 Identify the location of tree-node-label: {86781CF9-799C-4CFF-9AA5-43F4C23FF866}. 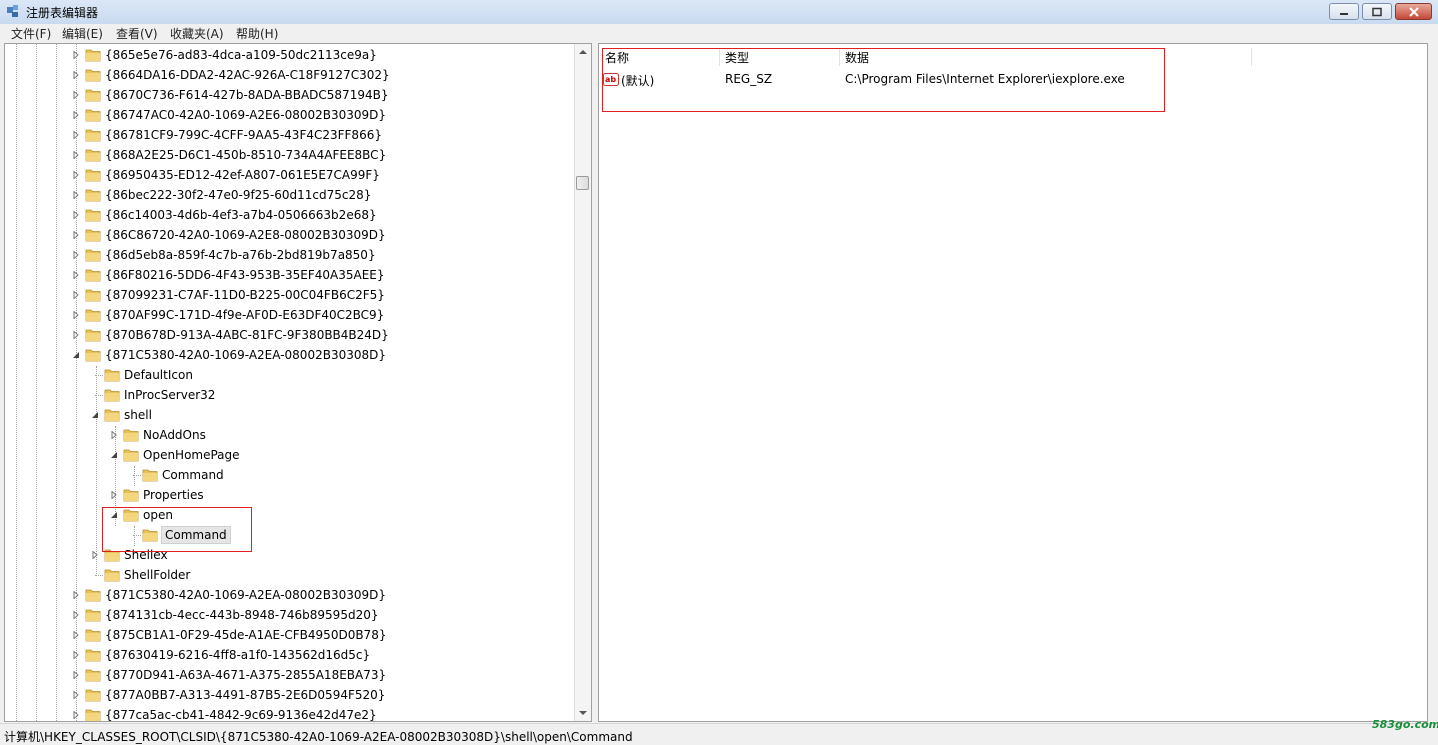
(243, 135).